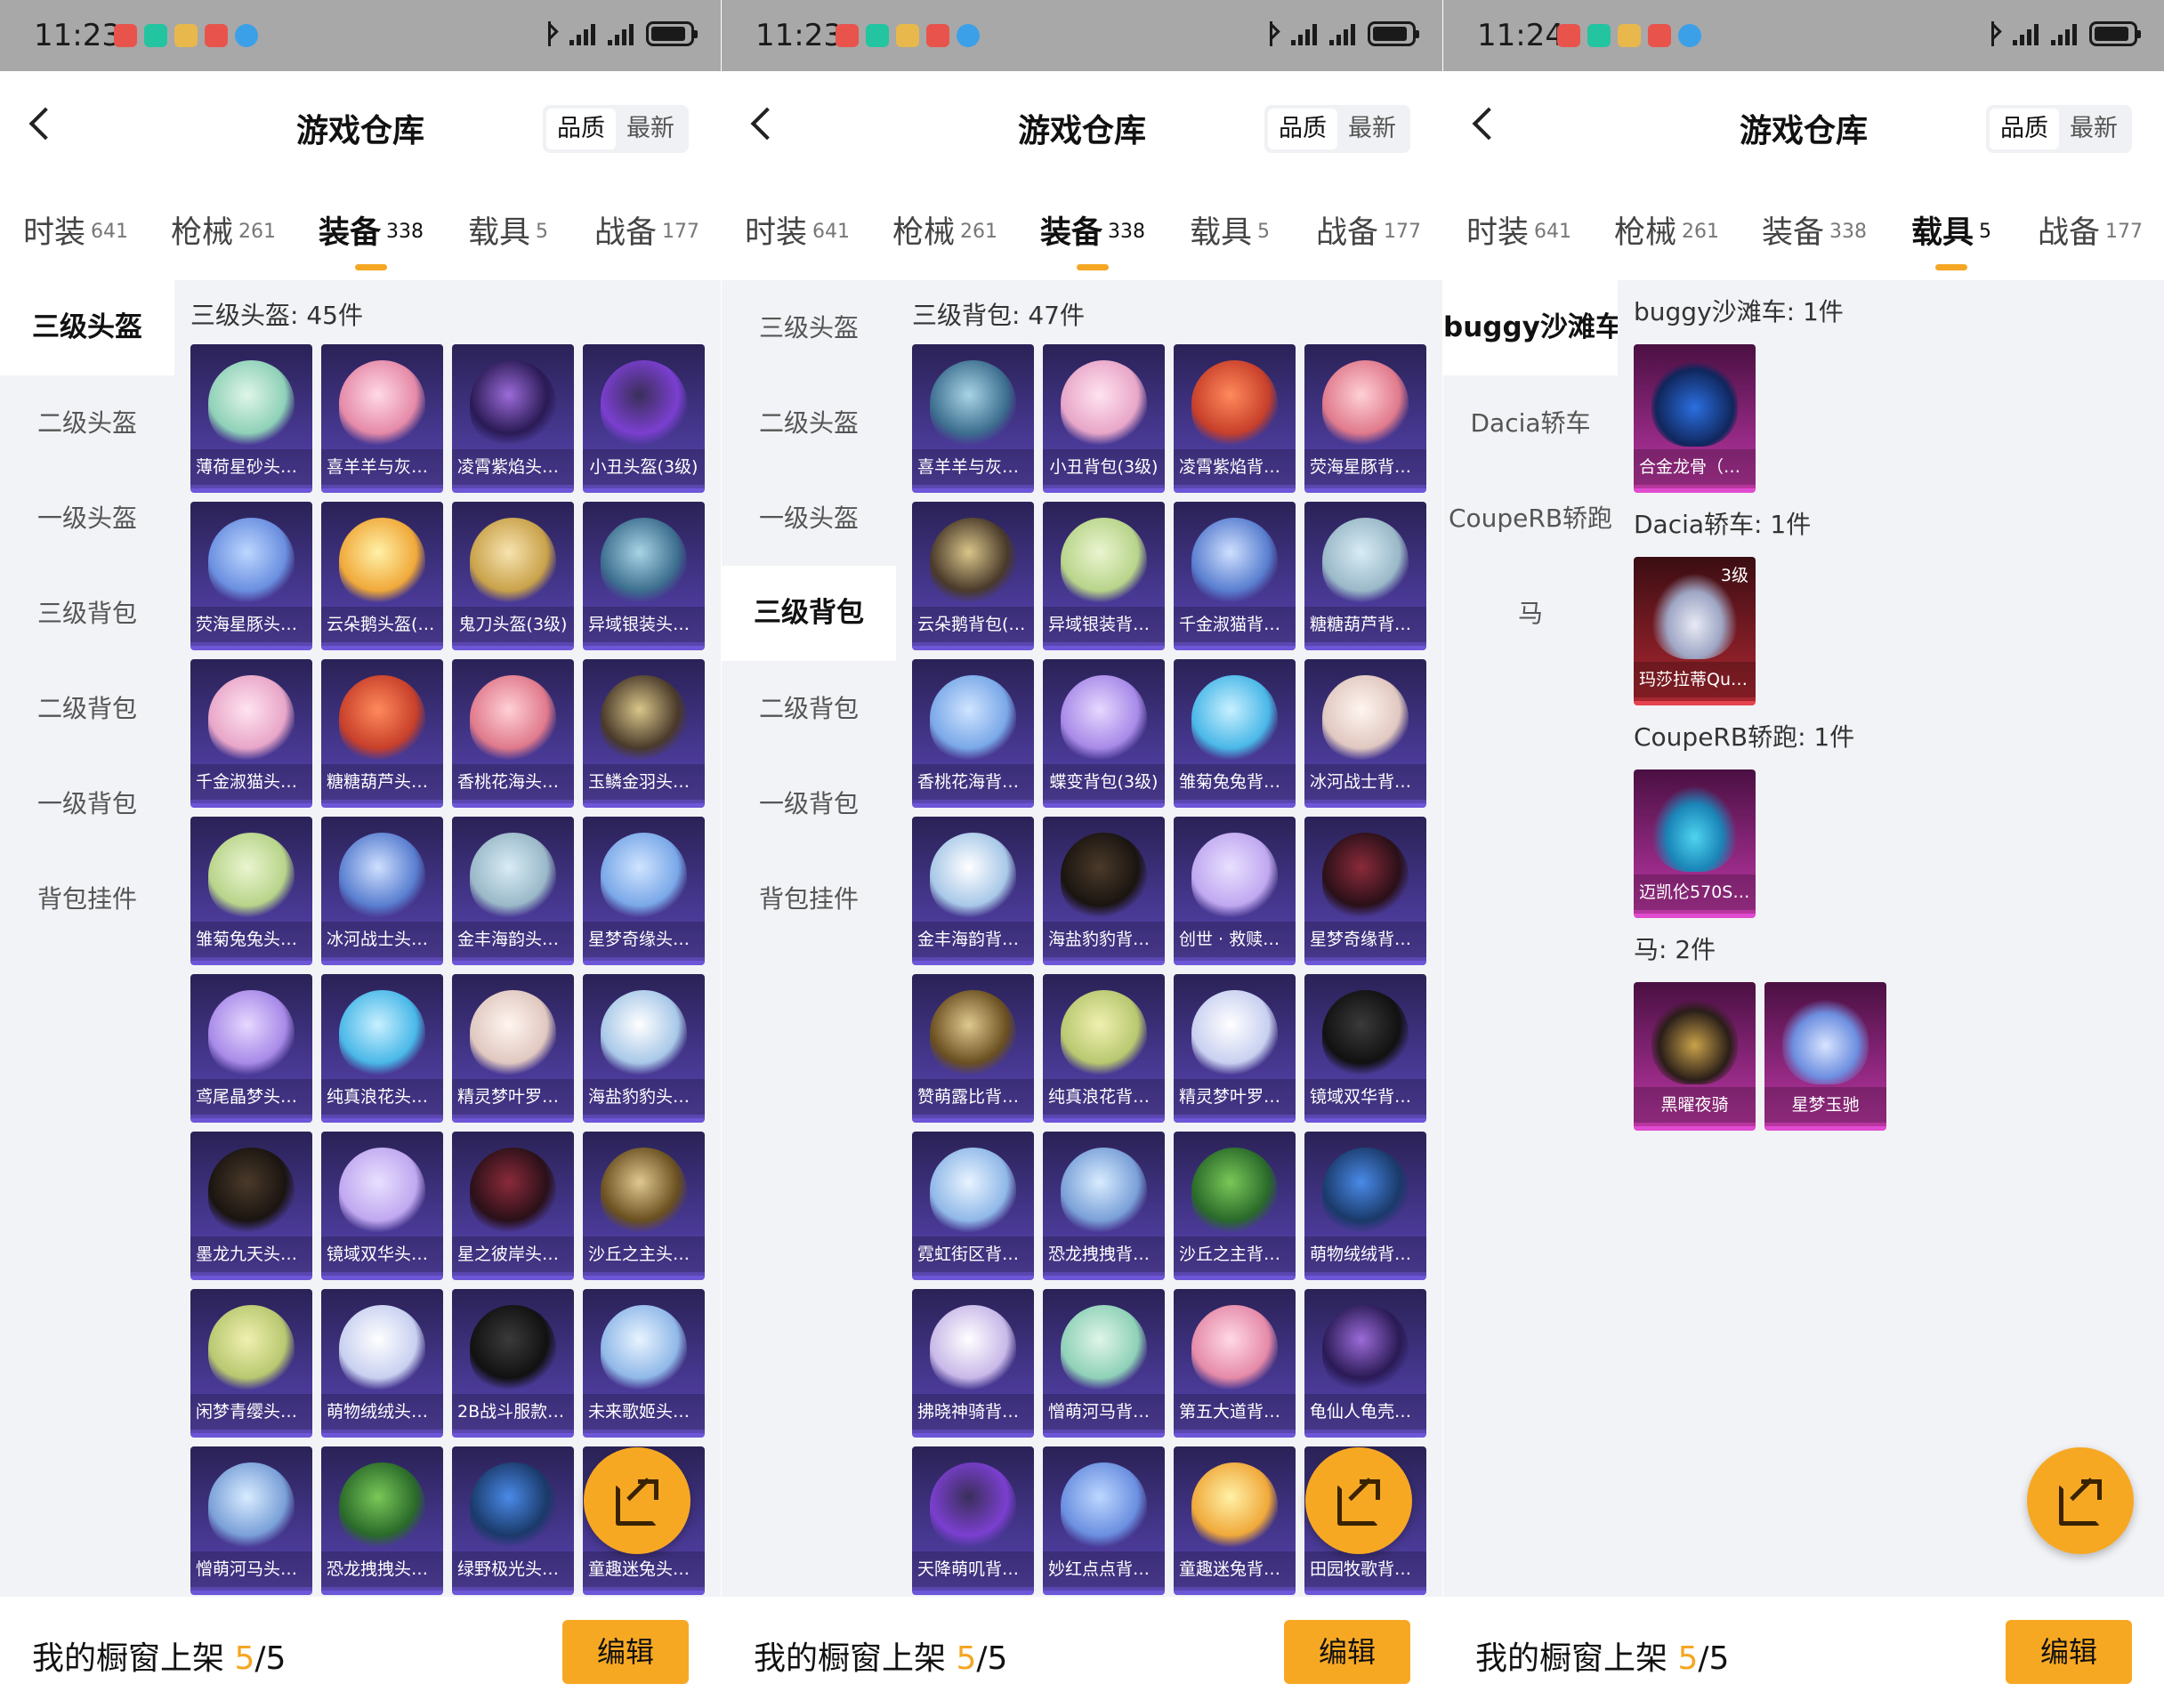 Image resolution: width=2164 pixels, height=1708 pixels. What do you see at coordinates (973, 418) in the screenshot?
I see `item-card: 喜羊羊与灰太狼背包(3级)` at bounding box center [973, 418].